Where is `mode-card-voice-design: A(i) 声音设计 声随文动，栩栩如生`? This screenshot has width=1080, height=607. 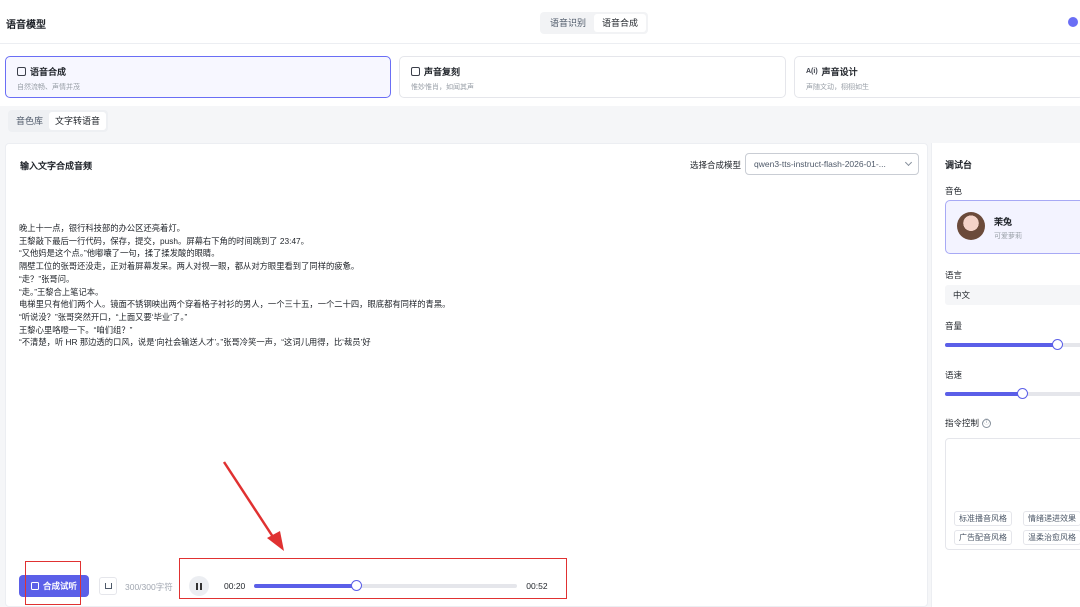
mode-card-voice-design: A(i) 声音设计 声随文动，栩栩如生 is located at coordinates (937, 77).